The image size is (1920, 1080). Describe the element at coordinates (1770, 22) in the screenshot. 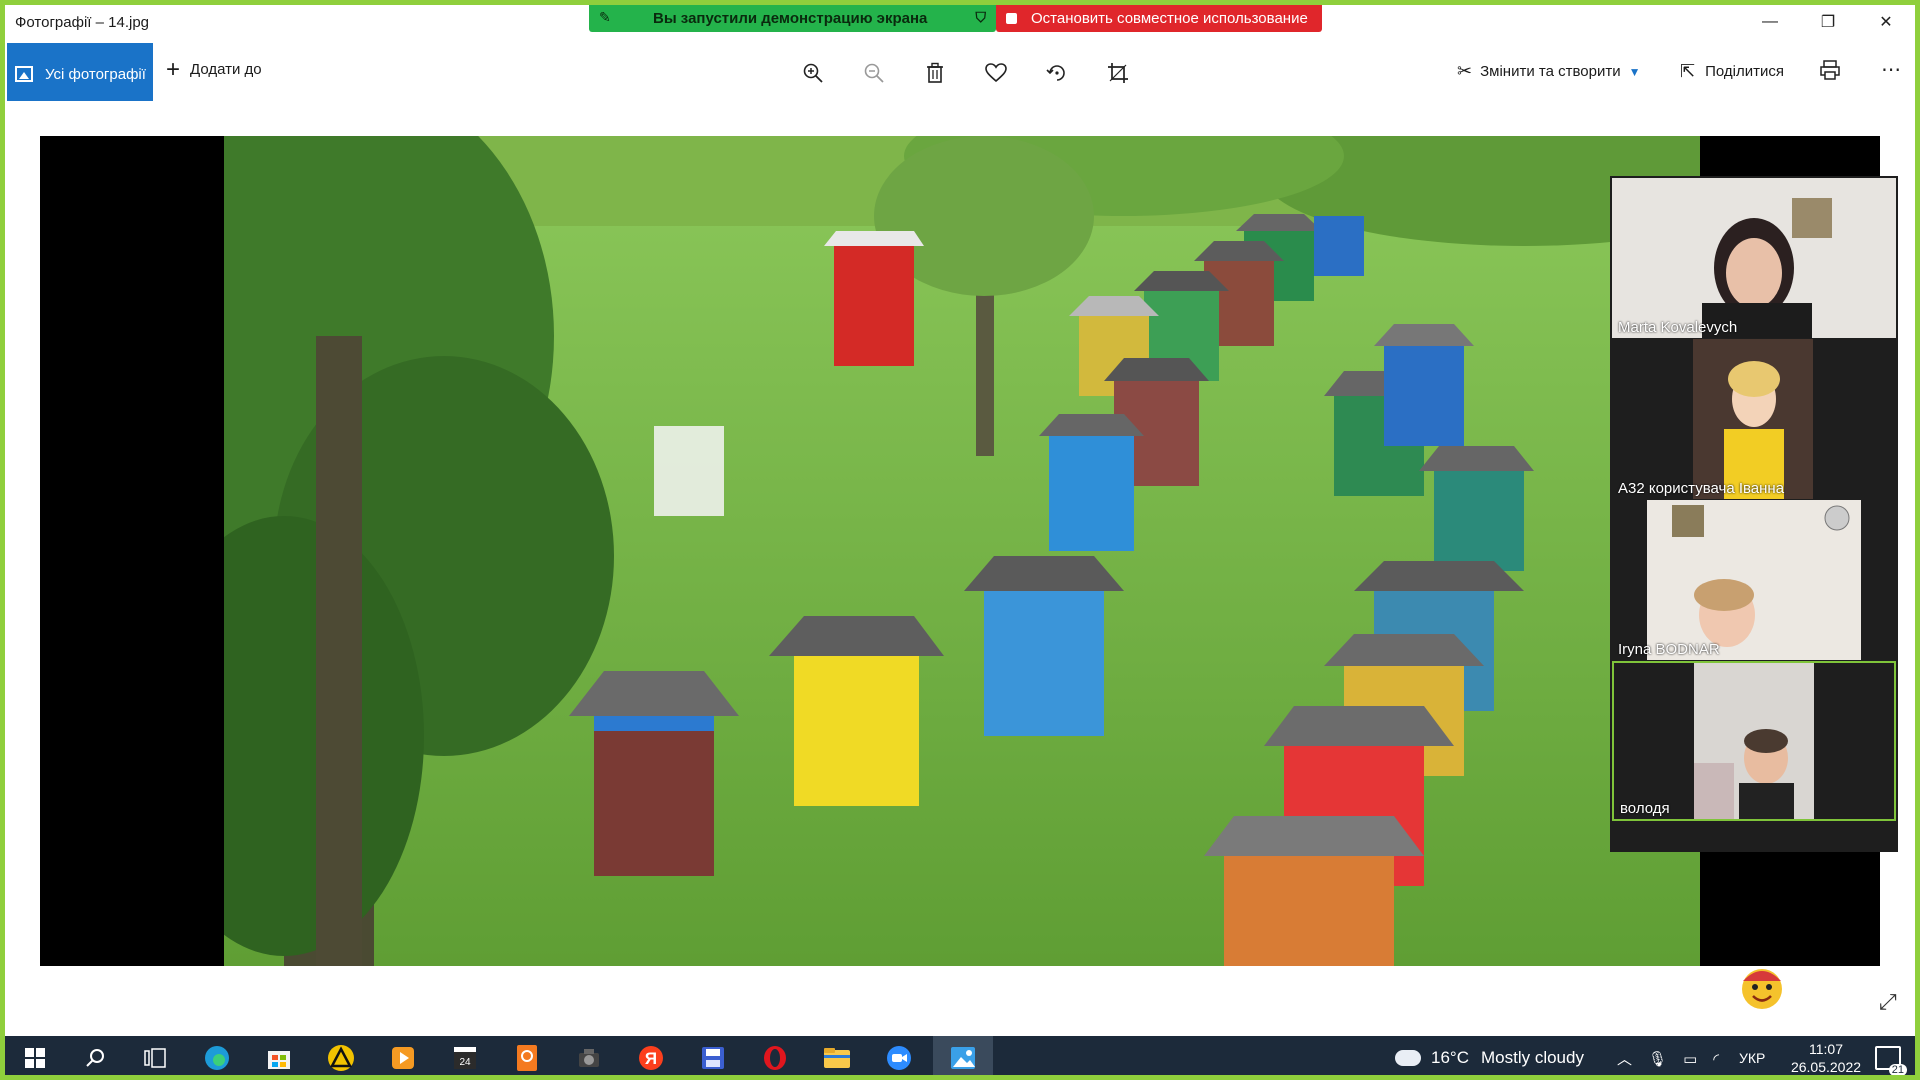

I see `minimize-button: —` at that location.